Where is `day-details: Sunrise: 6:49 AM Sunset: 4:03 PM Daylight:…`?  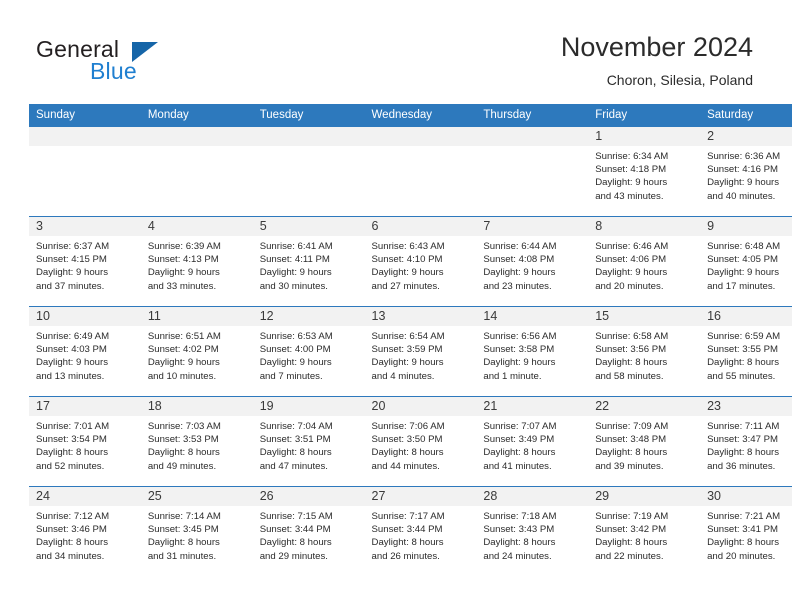
day-details: Sunrise: 6:49 AM Sunset: 4:03 PM Daylight:… is located at coordinates (85, 354).